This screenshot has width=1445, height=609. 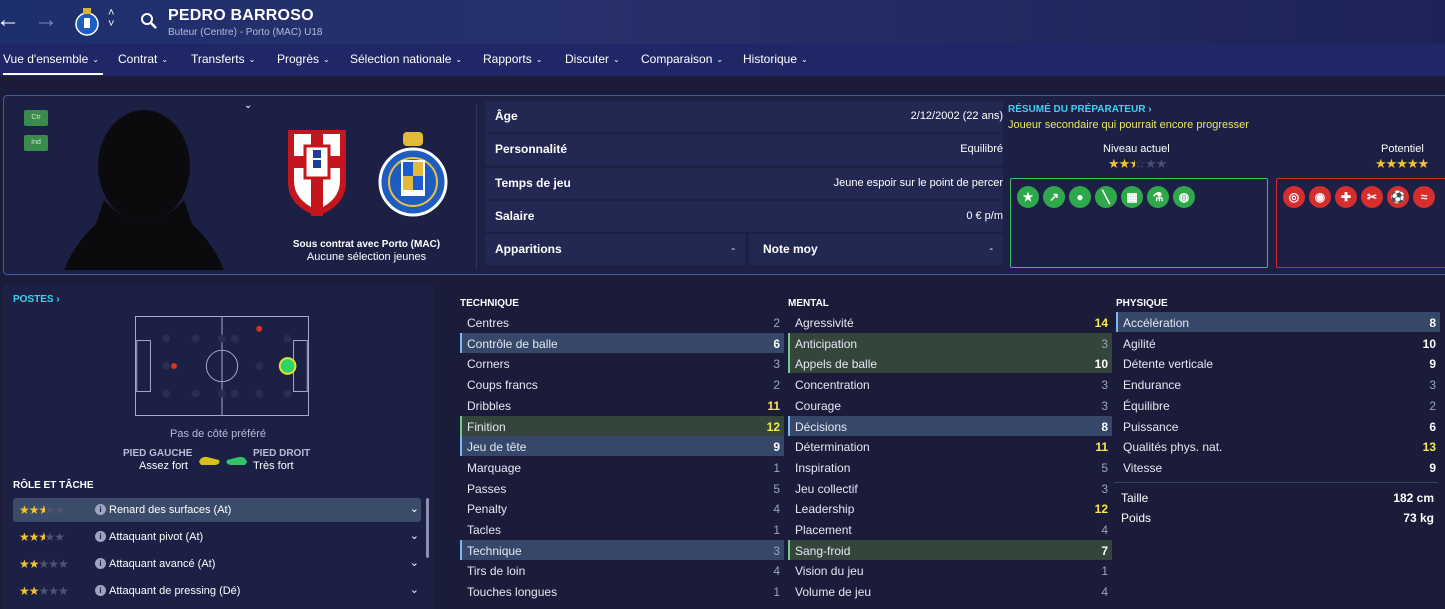 I want to click on fc-porto-crest-icon, so click(x=413, y=174).